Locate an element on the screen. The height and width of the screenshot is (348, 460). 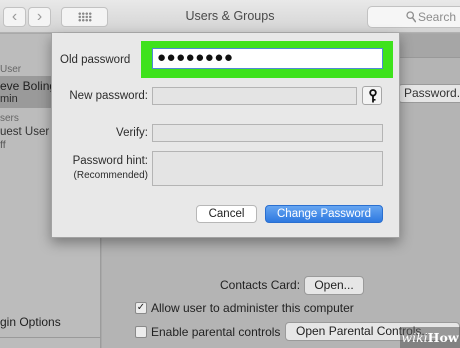
current-user-role: min is located at coordinates (9, 99).